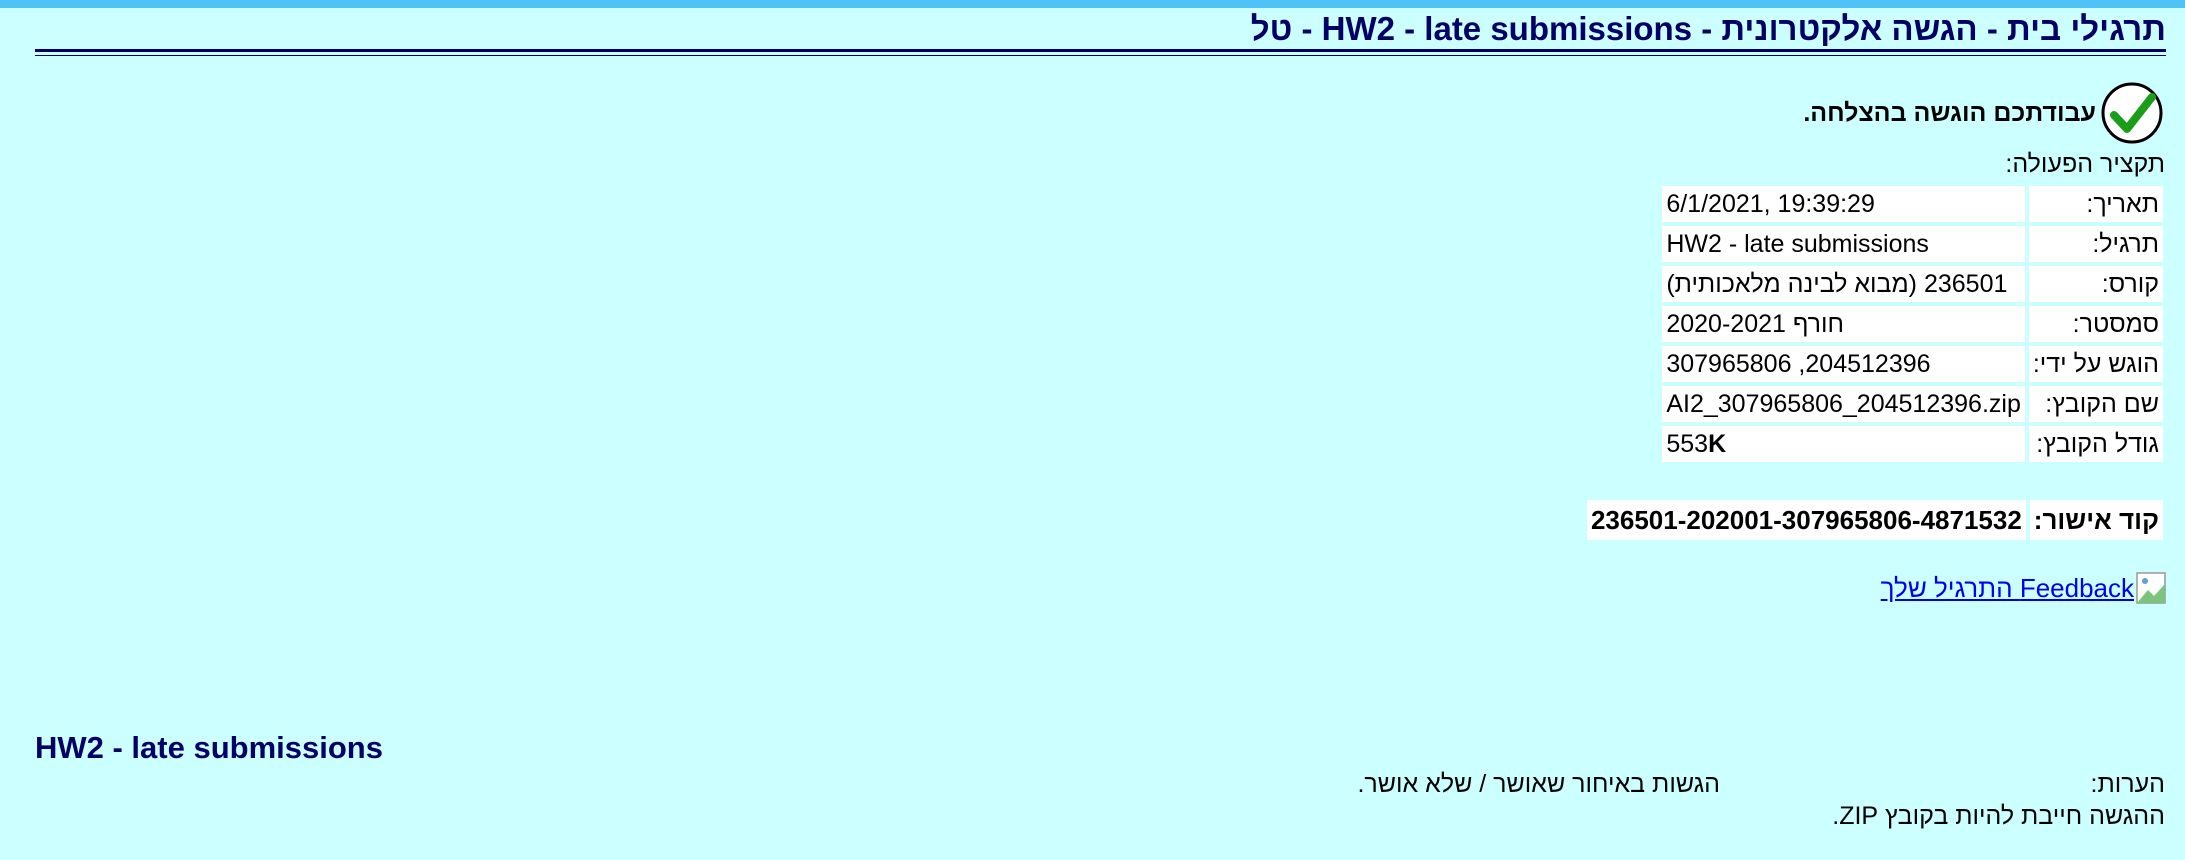  What do you see at coordinates (1843, 364) in the screenshot?
I see `submitted-by-value: 204512396, 307965806` at bounding box center [1843, 364].